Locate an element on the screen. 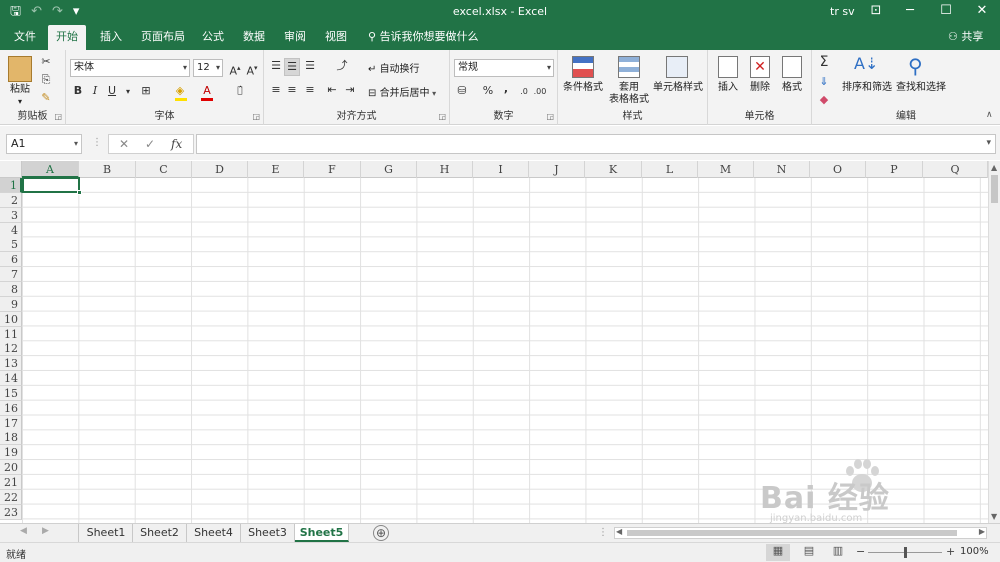 The height and width of the screenshot is (562, 1000). collapse-ribbon-icon: ∧ is located at coordinates (989, 115).